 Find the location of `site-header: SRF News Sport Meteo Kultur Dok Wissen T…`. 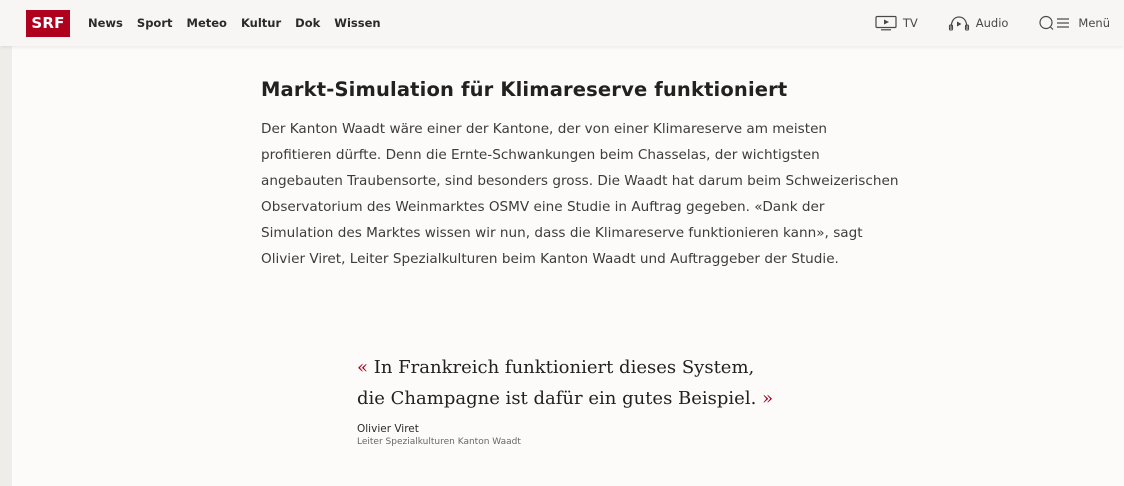

site-header: SRF News Sport Meteo Kultur Dok Wissen T… is located at coordinates (562, 23).